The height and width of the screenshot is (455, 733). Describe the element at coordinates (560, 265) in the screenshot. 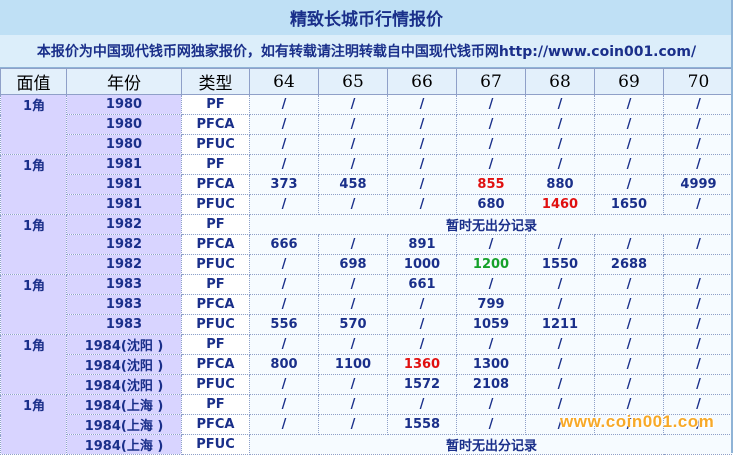

I see `price-cell: 1550` at that location.